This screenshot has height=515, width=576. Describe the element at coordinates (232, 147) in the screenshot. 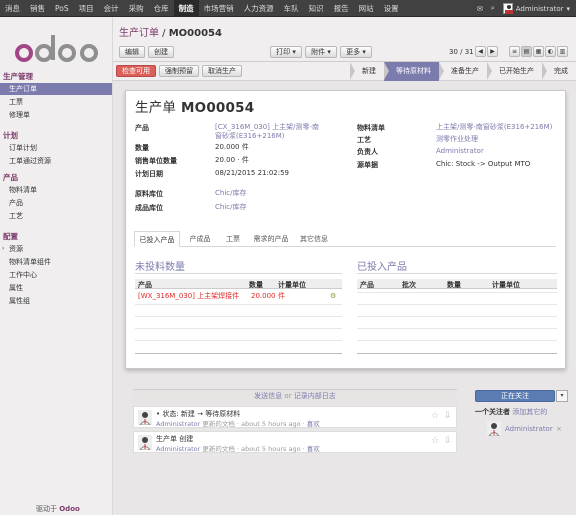

I see `field-value: 20.000 件` at that location.